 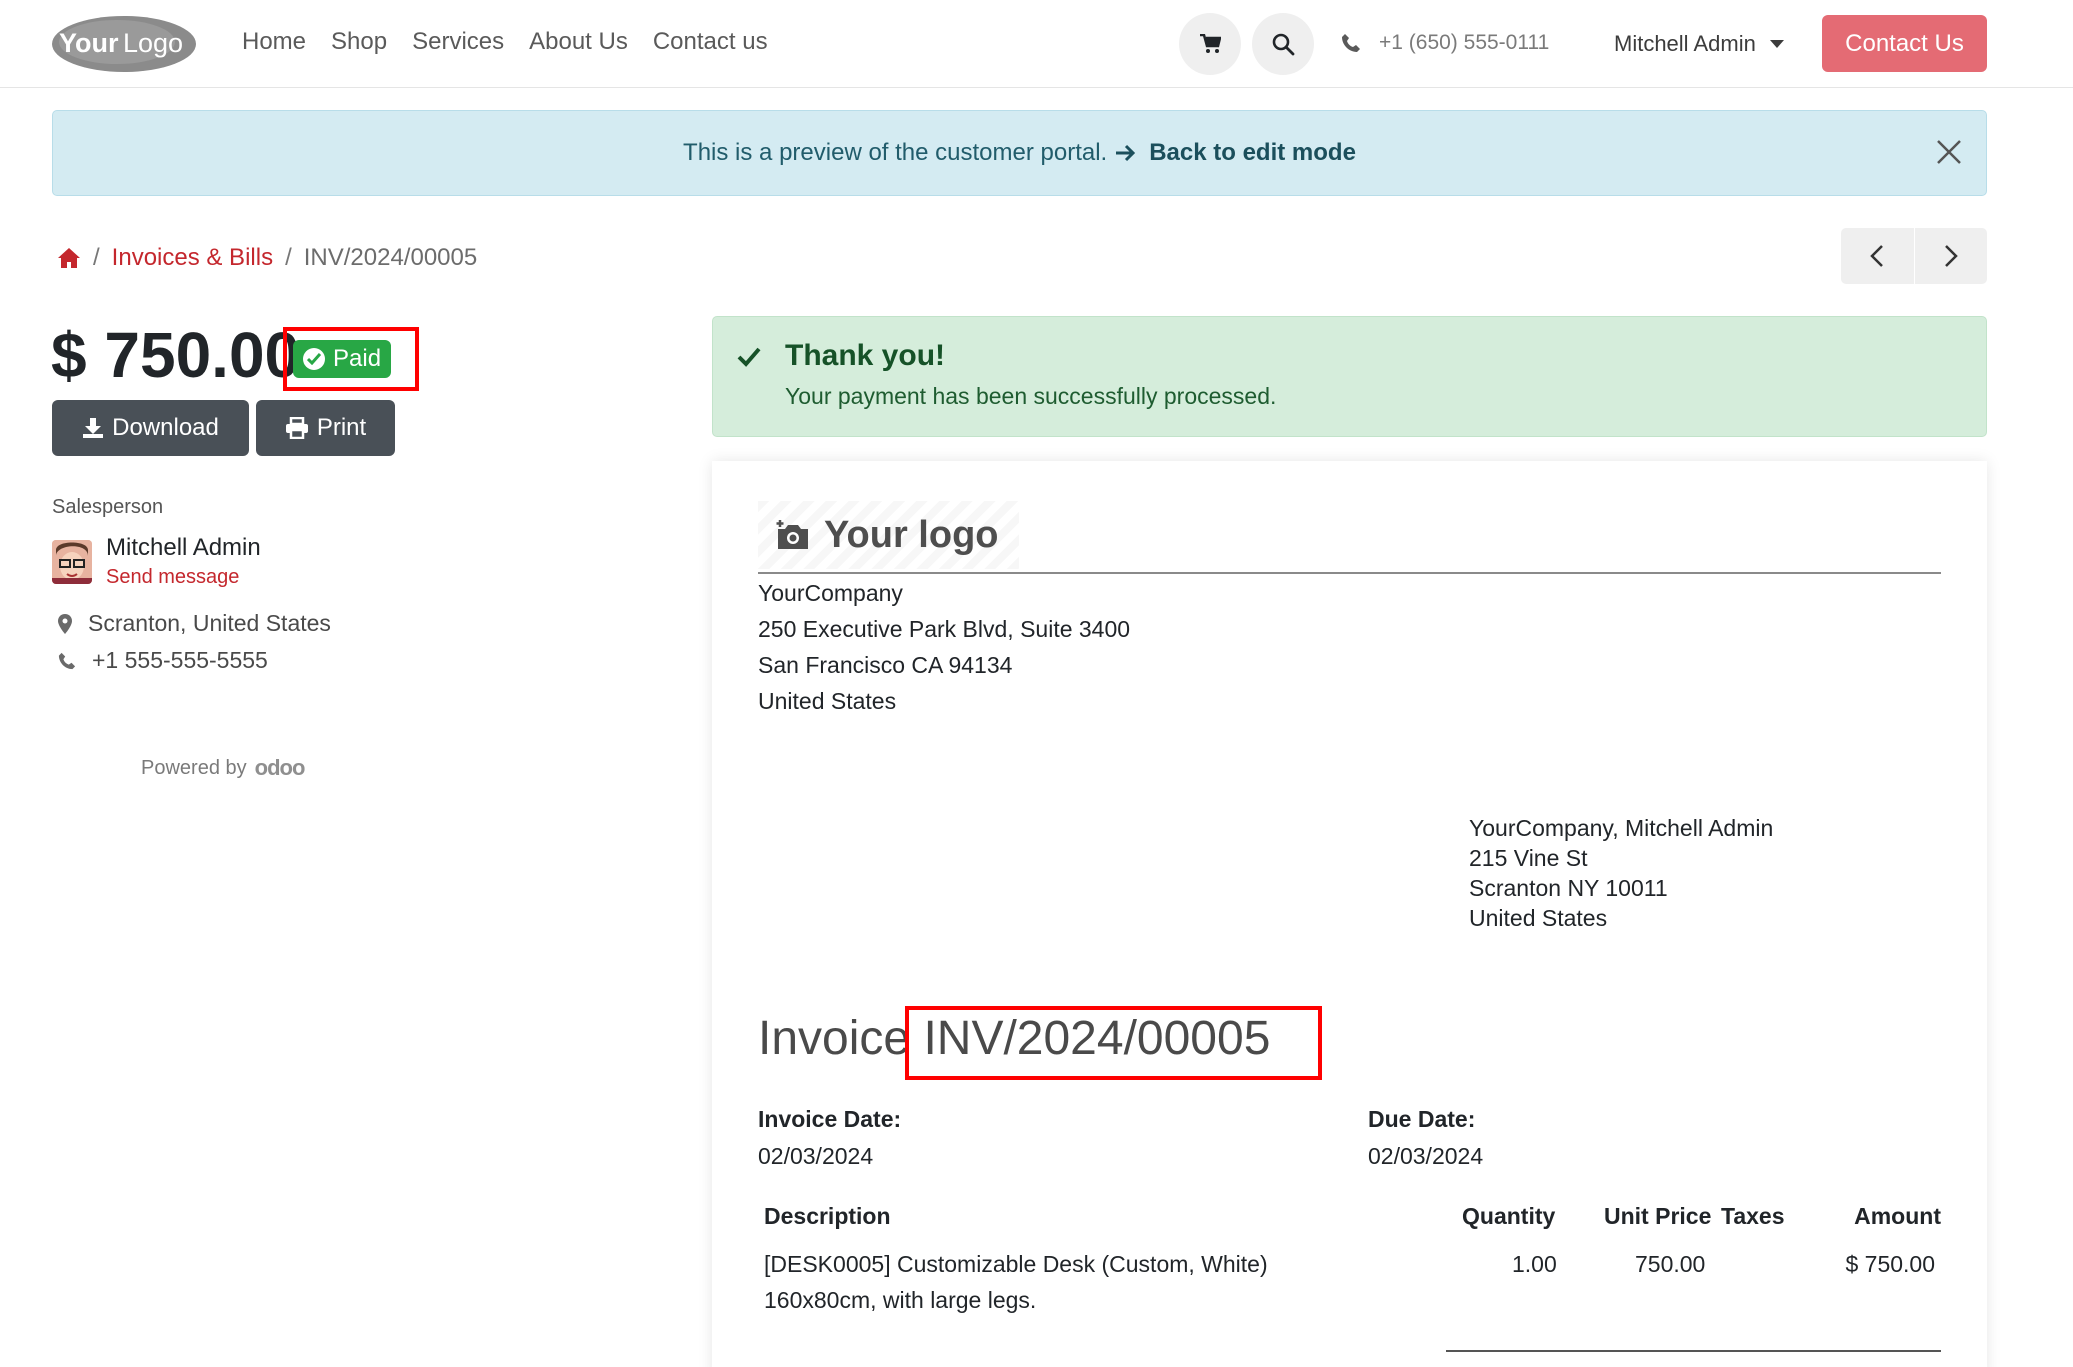 I want to click on cart-button, so click(x=1210, y=44).